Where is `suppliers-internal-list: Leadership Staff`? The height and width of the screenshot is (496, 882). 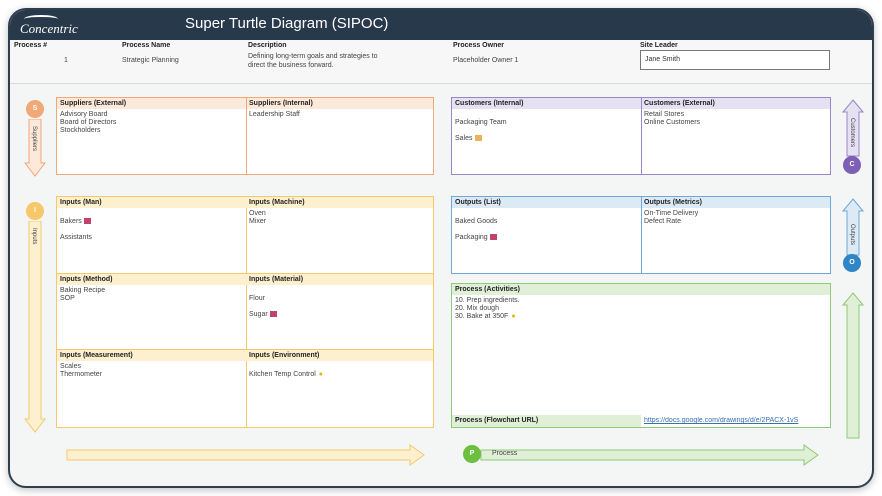
suppliers-internal-list: Leadership Staff is located at coordinates (274, 115).